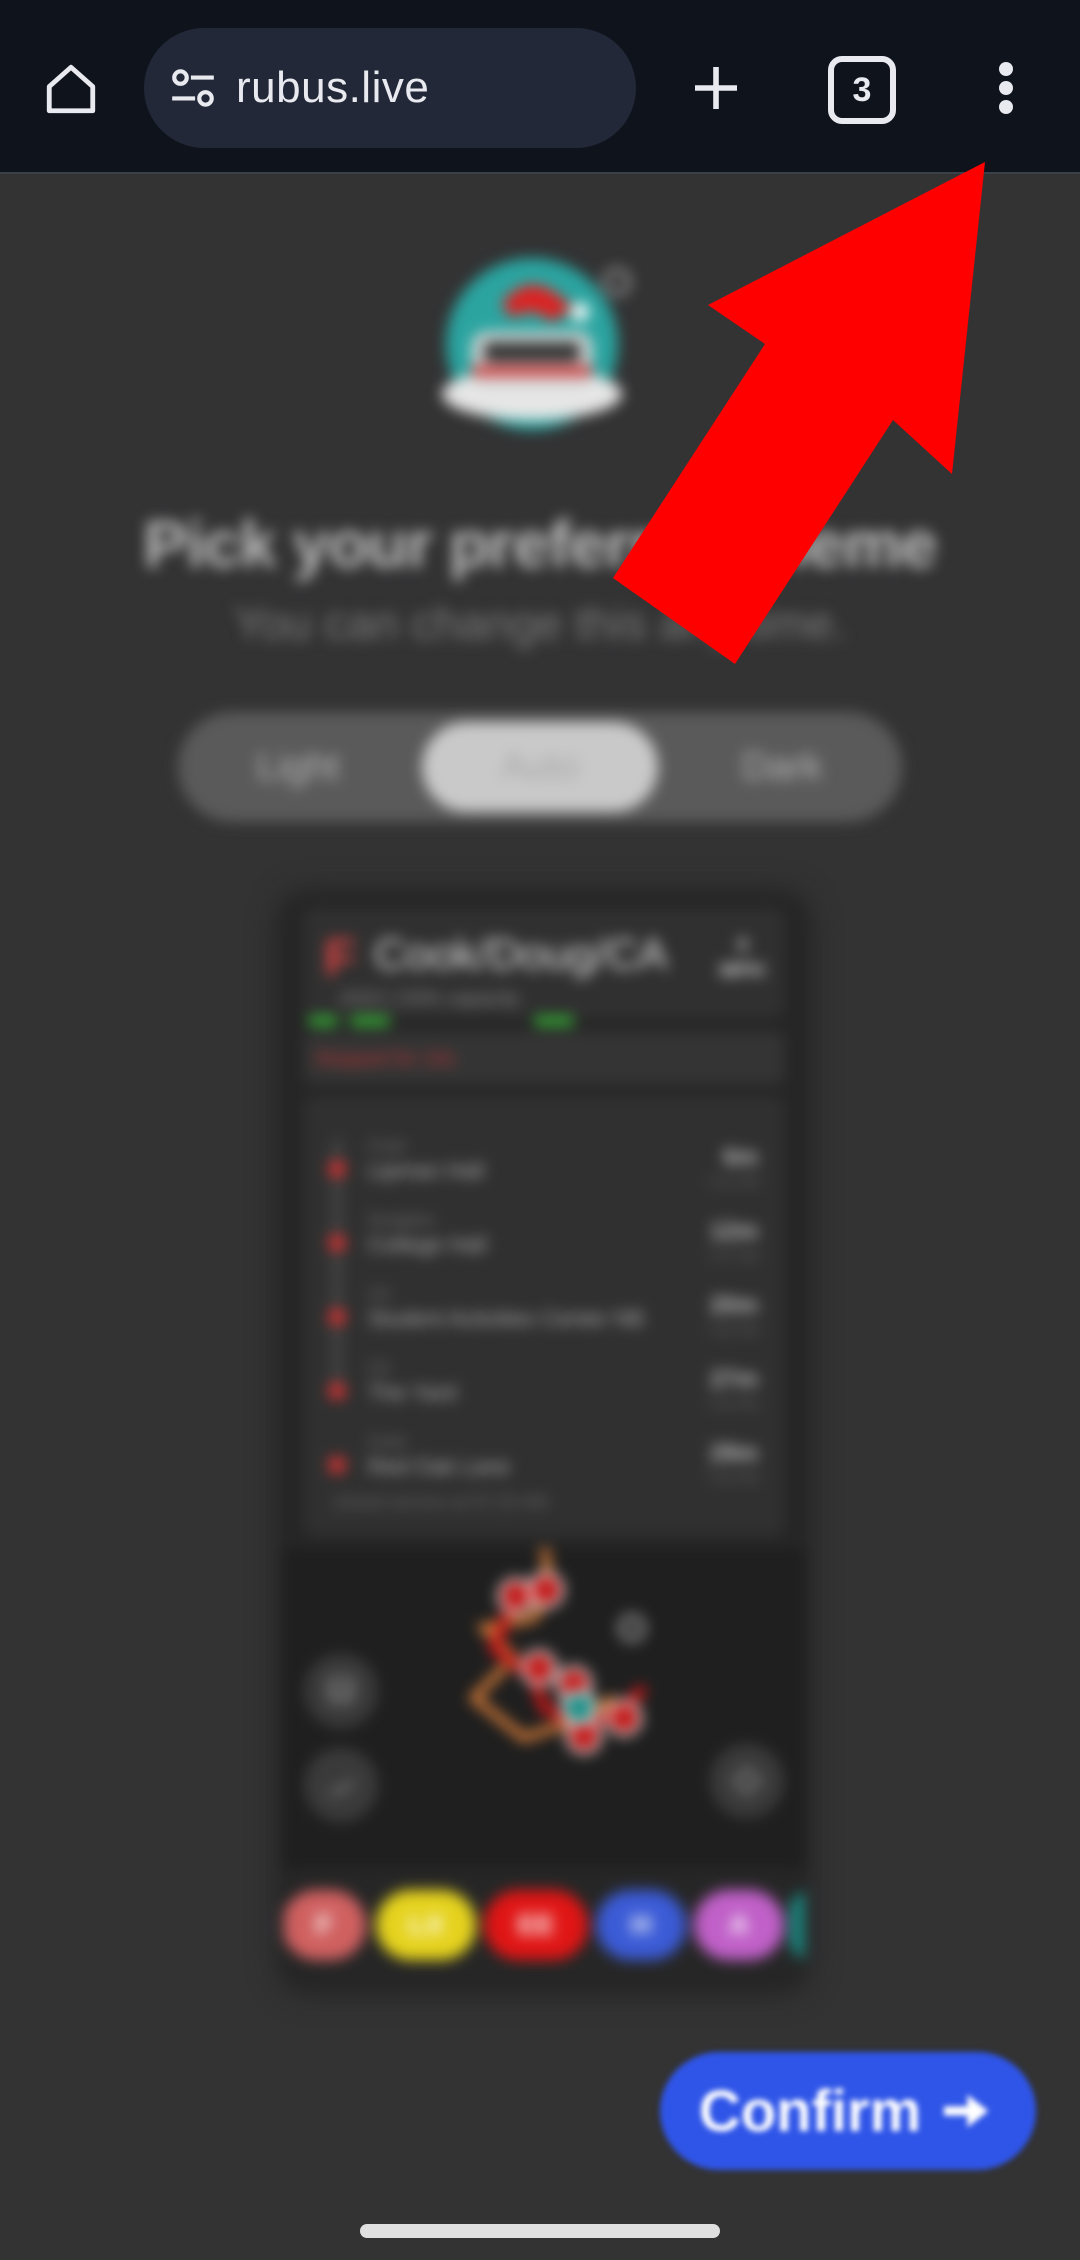 Image resolution: width=1080 pixels, height=2260 pixels. I want to click on tune-icon, so click(193, 88).